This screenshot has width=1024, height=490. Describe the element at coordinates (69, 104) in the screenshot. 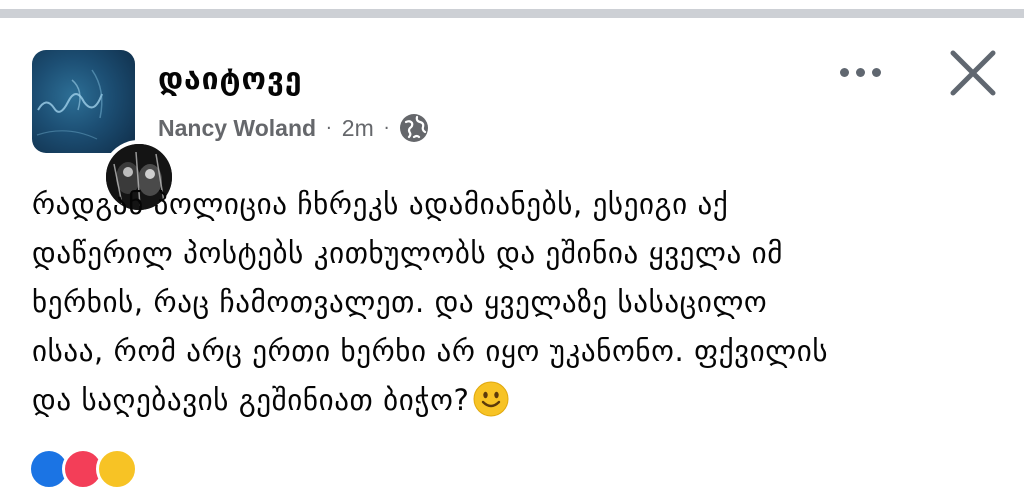

I see `group-avatar-art` at that location.